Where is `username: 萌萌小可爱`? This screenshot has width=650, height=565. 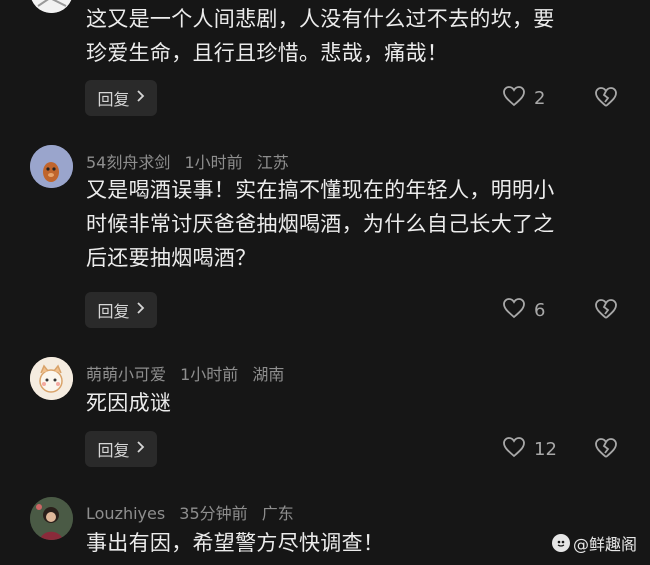 username: 萌萌小可爱 is located at coordinates (126, 374).